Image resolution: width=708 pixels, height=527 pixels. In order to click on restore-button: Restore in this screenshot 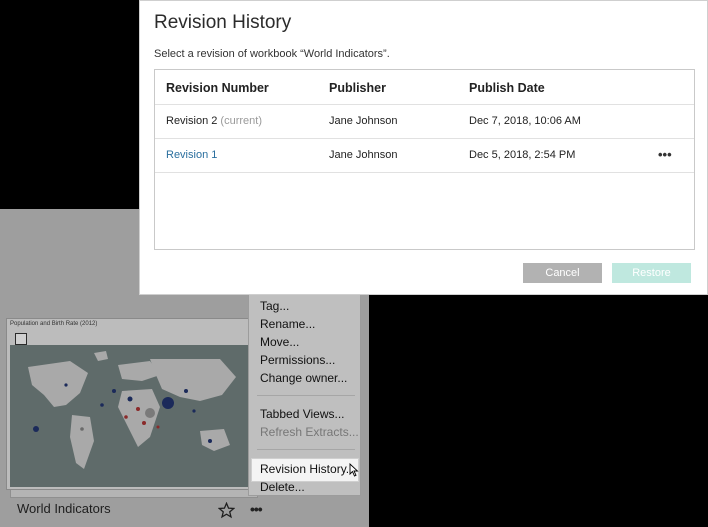, I will do `click(651, 273)`.